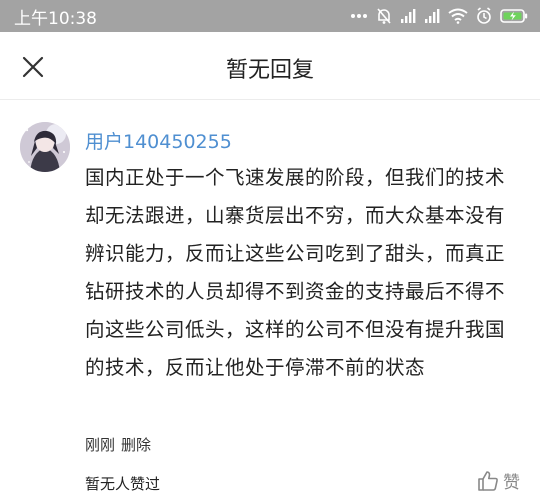 Image resolution: width=540 pixels, height=500 pixels. What do you see at coordinates (269, 70) in the screenshot?
I see `page-title: 暂无回复` at bounding box center [269, 70].